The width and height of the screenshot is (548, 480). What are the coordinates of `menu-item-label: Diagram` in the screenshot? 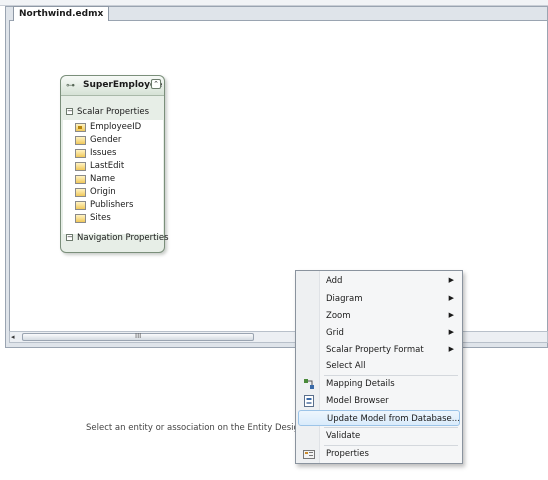 It's located at (344, 299).